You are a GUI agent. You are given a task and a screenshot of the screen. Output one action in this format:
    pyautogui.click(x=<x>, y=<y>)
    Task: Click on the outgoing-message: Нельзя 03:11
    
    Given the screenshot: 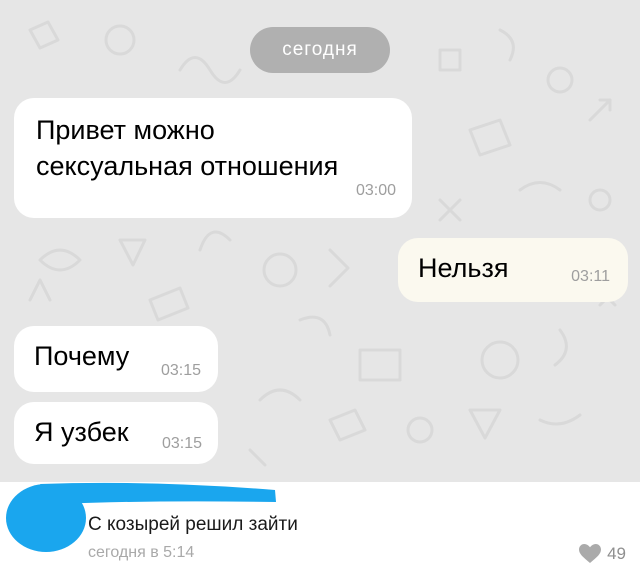 What is the action you would take?
    pyautogui.click(x=513, y=270)
    